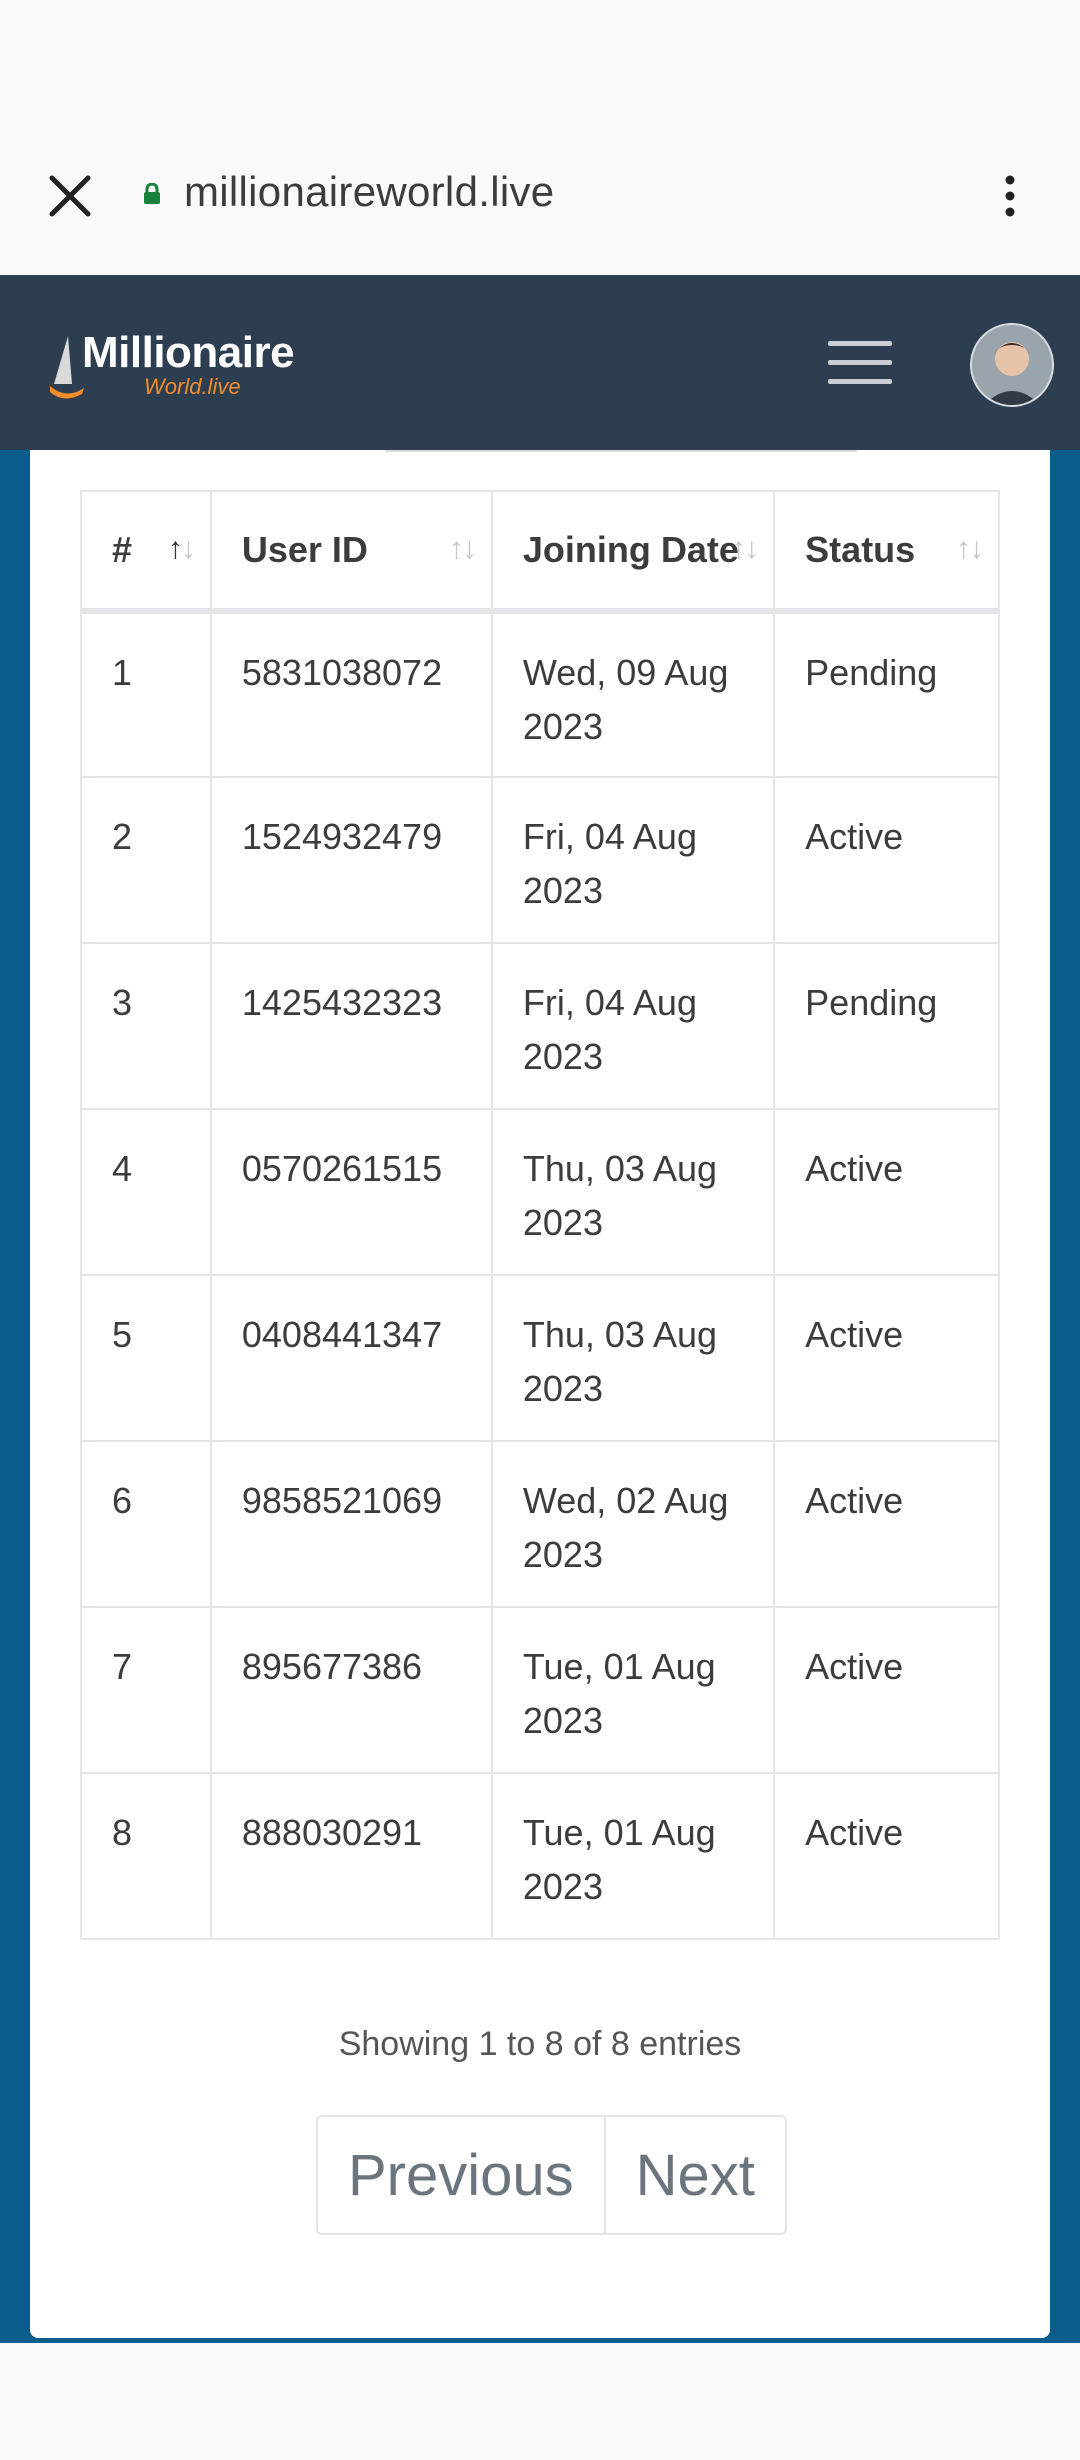 This screenshot has height=2460, width=1080. I want to click on row-number: 6, so click(146, 1524).